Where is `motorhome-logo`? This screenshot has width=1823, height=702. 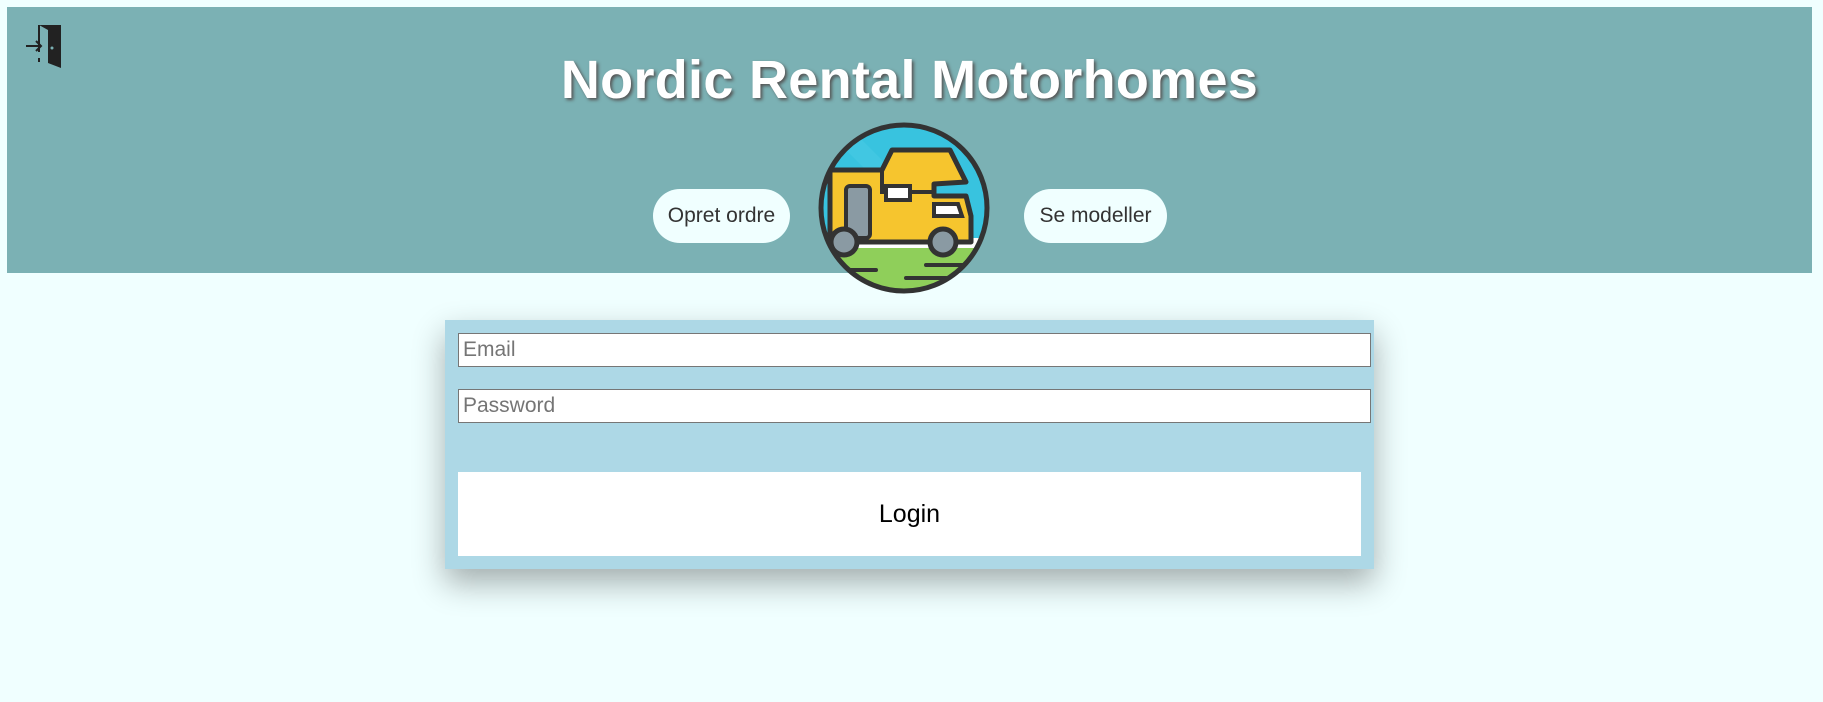
motorhome-logo is located at coordinates (904, 208).